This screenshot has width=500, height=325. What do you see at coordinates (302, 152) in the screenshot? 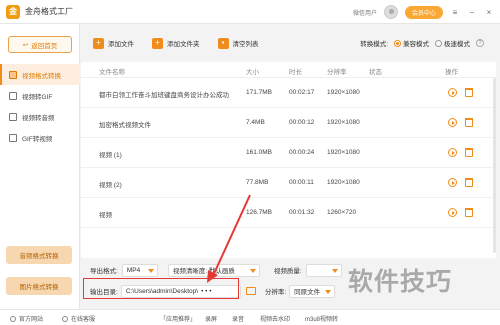
I see `file-duration: 00:00:24` at bounding box center [302, 152].